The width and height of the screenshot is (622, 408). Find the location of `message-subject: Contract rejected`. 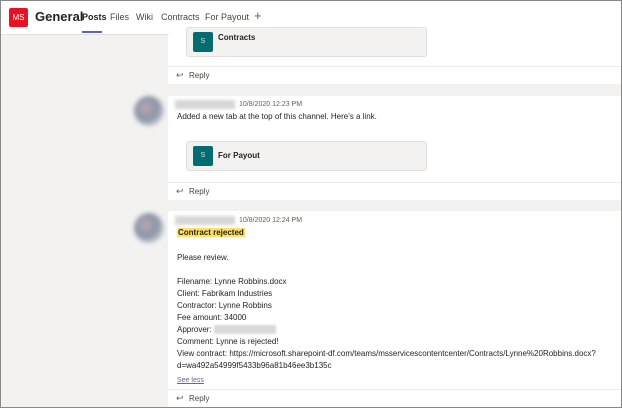

message-subject: Contract rejected is located at coordinates (211, 232).